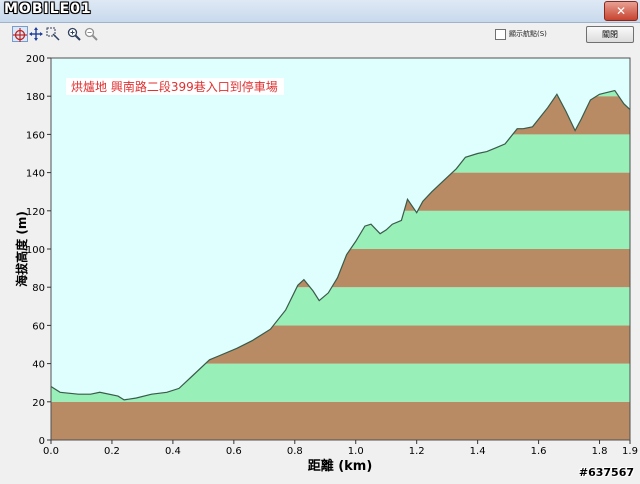 The width and height of the screenshot is (640, 484). I want to click on x-tick-label: 0.8, so click(295, 451).